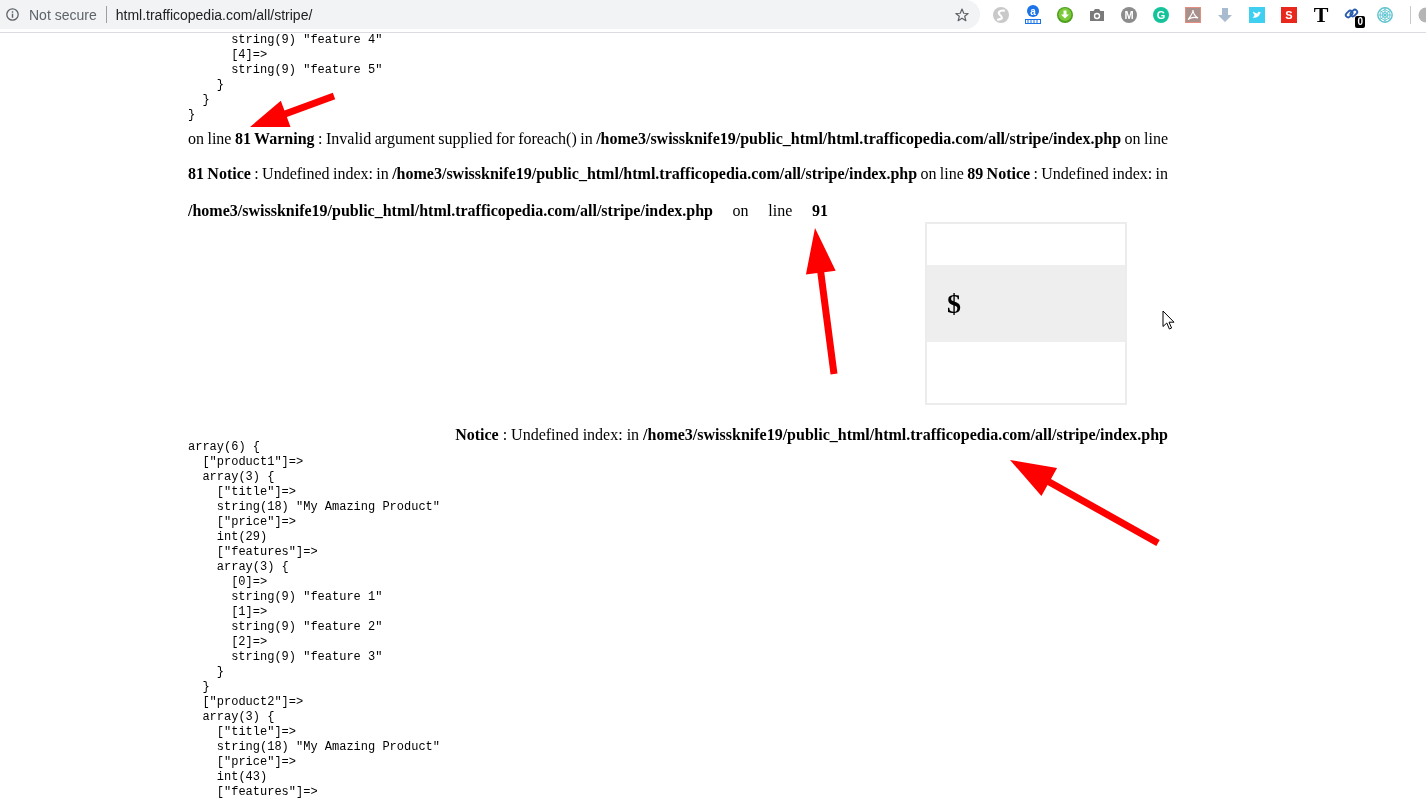 The height and width of the screenshot is (805, 1426). What do you see at coordinates (307, 627) in the screenshot?
I see `code-line: string(9) "feature 2"` at bounding box center [307, 627].